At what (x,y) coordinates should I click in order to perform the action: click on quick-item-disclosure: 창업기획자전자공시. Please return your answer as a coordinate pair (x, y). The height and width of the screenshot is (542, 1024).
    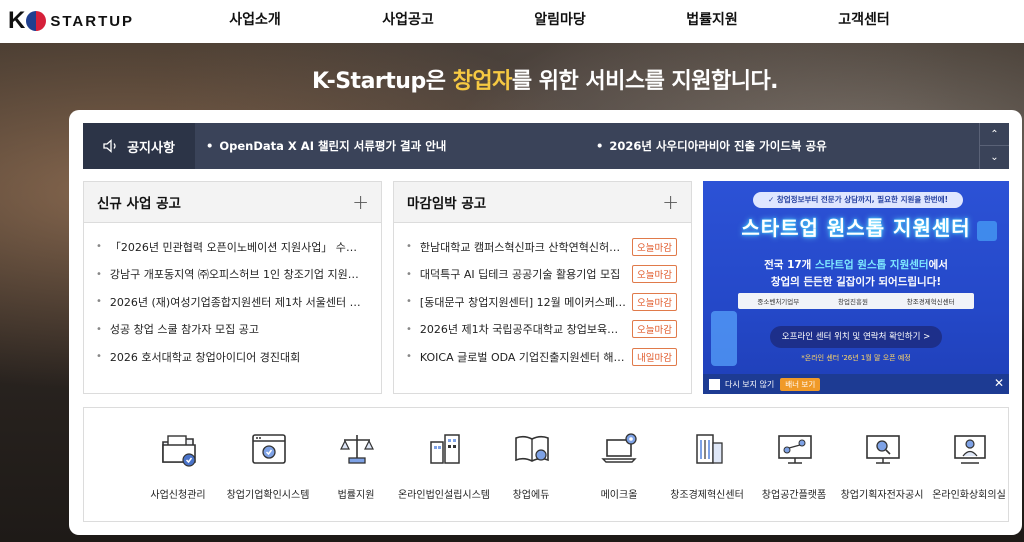
    Looking at the image, I should click on (882, 464).